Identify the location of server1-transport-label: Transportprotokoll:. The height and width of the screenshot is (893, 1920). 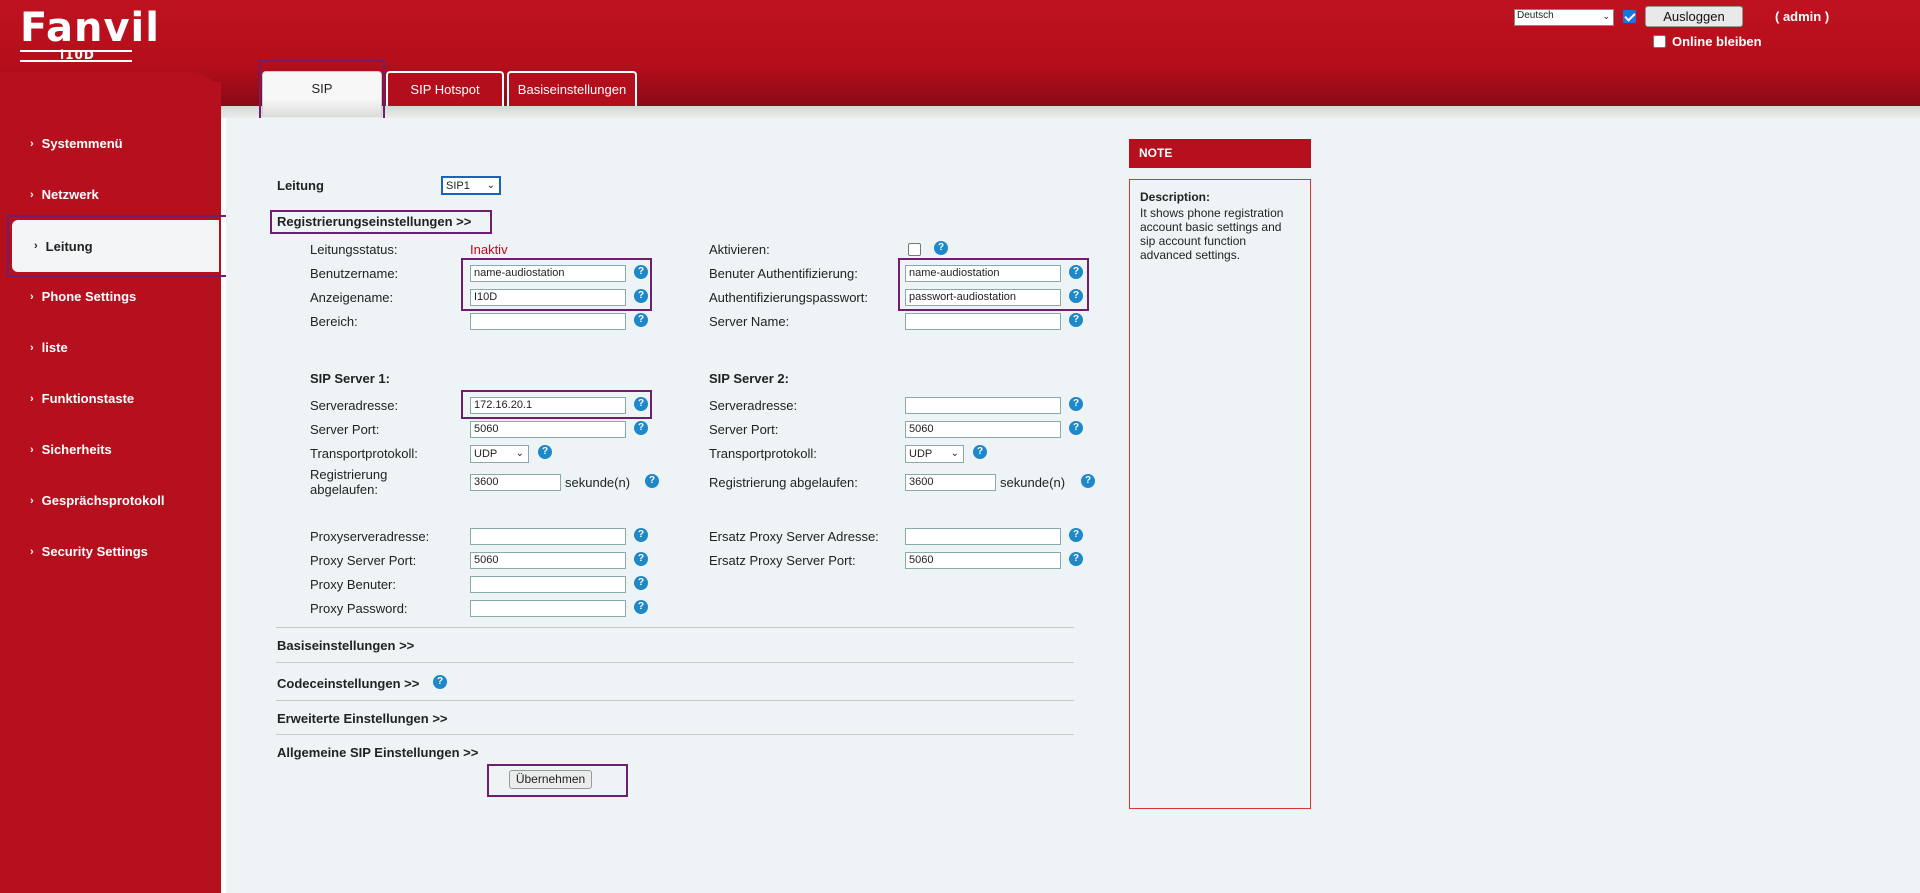
(364, 453).